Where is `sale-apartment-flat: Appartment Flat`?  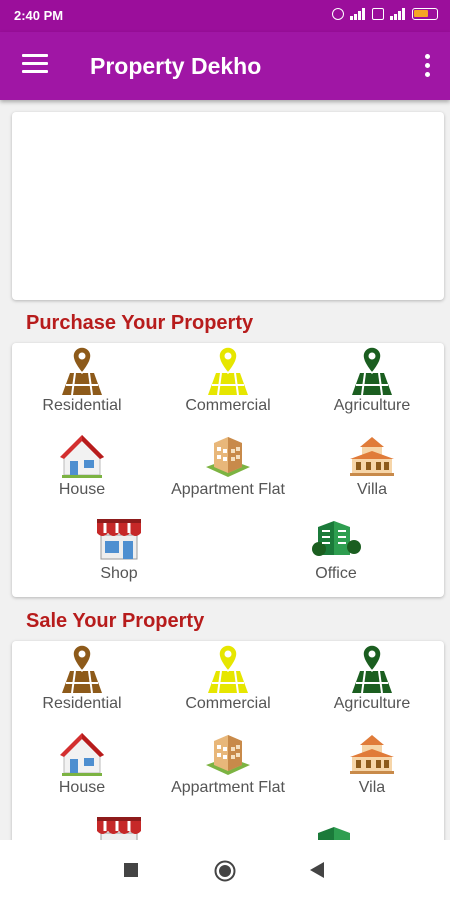 sale-apartment-flat: Appartment Flat is located at coordinates (228, 762).